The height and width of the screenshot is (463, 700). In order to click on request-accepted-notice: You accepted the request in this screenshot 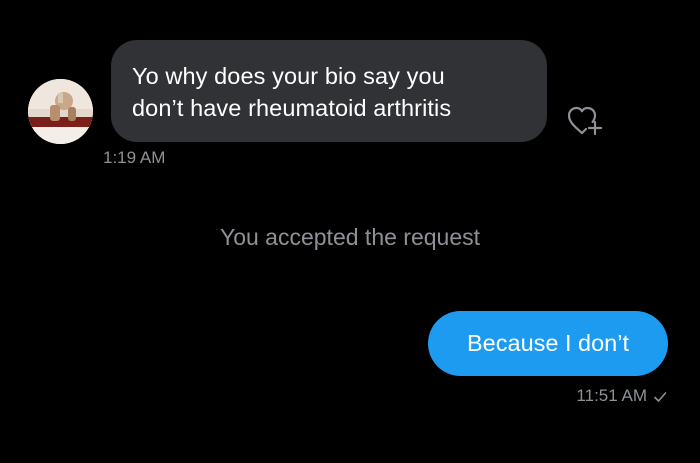, I will do `click(350, 237)`.